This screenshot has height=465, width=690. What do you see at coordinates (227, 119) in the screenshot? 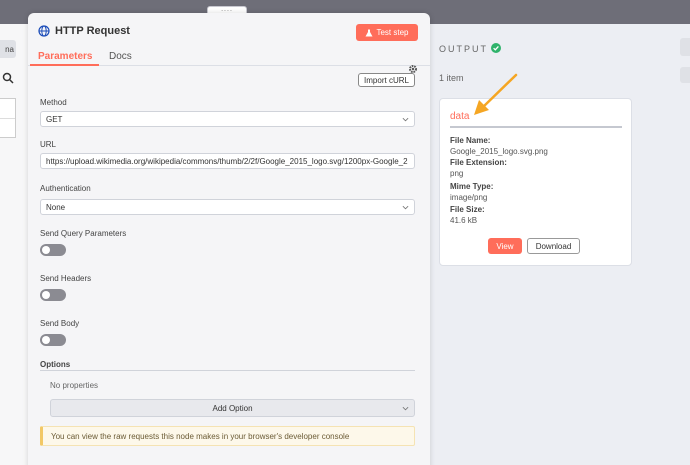
I see `method-select: GET` at bounding box center [227, 119].